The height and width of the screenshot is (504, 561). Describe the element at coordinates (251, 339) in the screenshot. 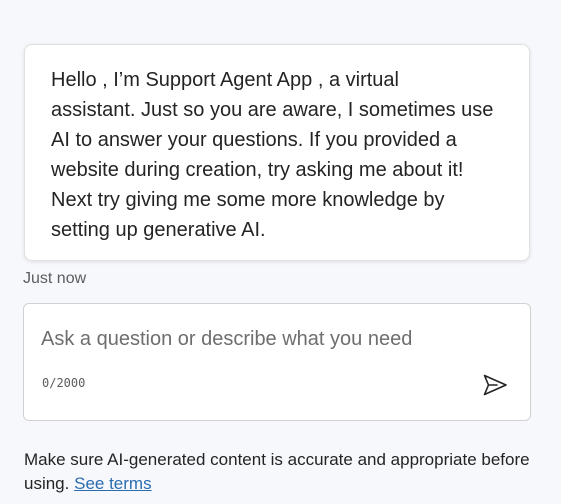

I see `message-input` at that location.